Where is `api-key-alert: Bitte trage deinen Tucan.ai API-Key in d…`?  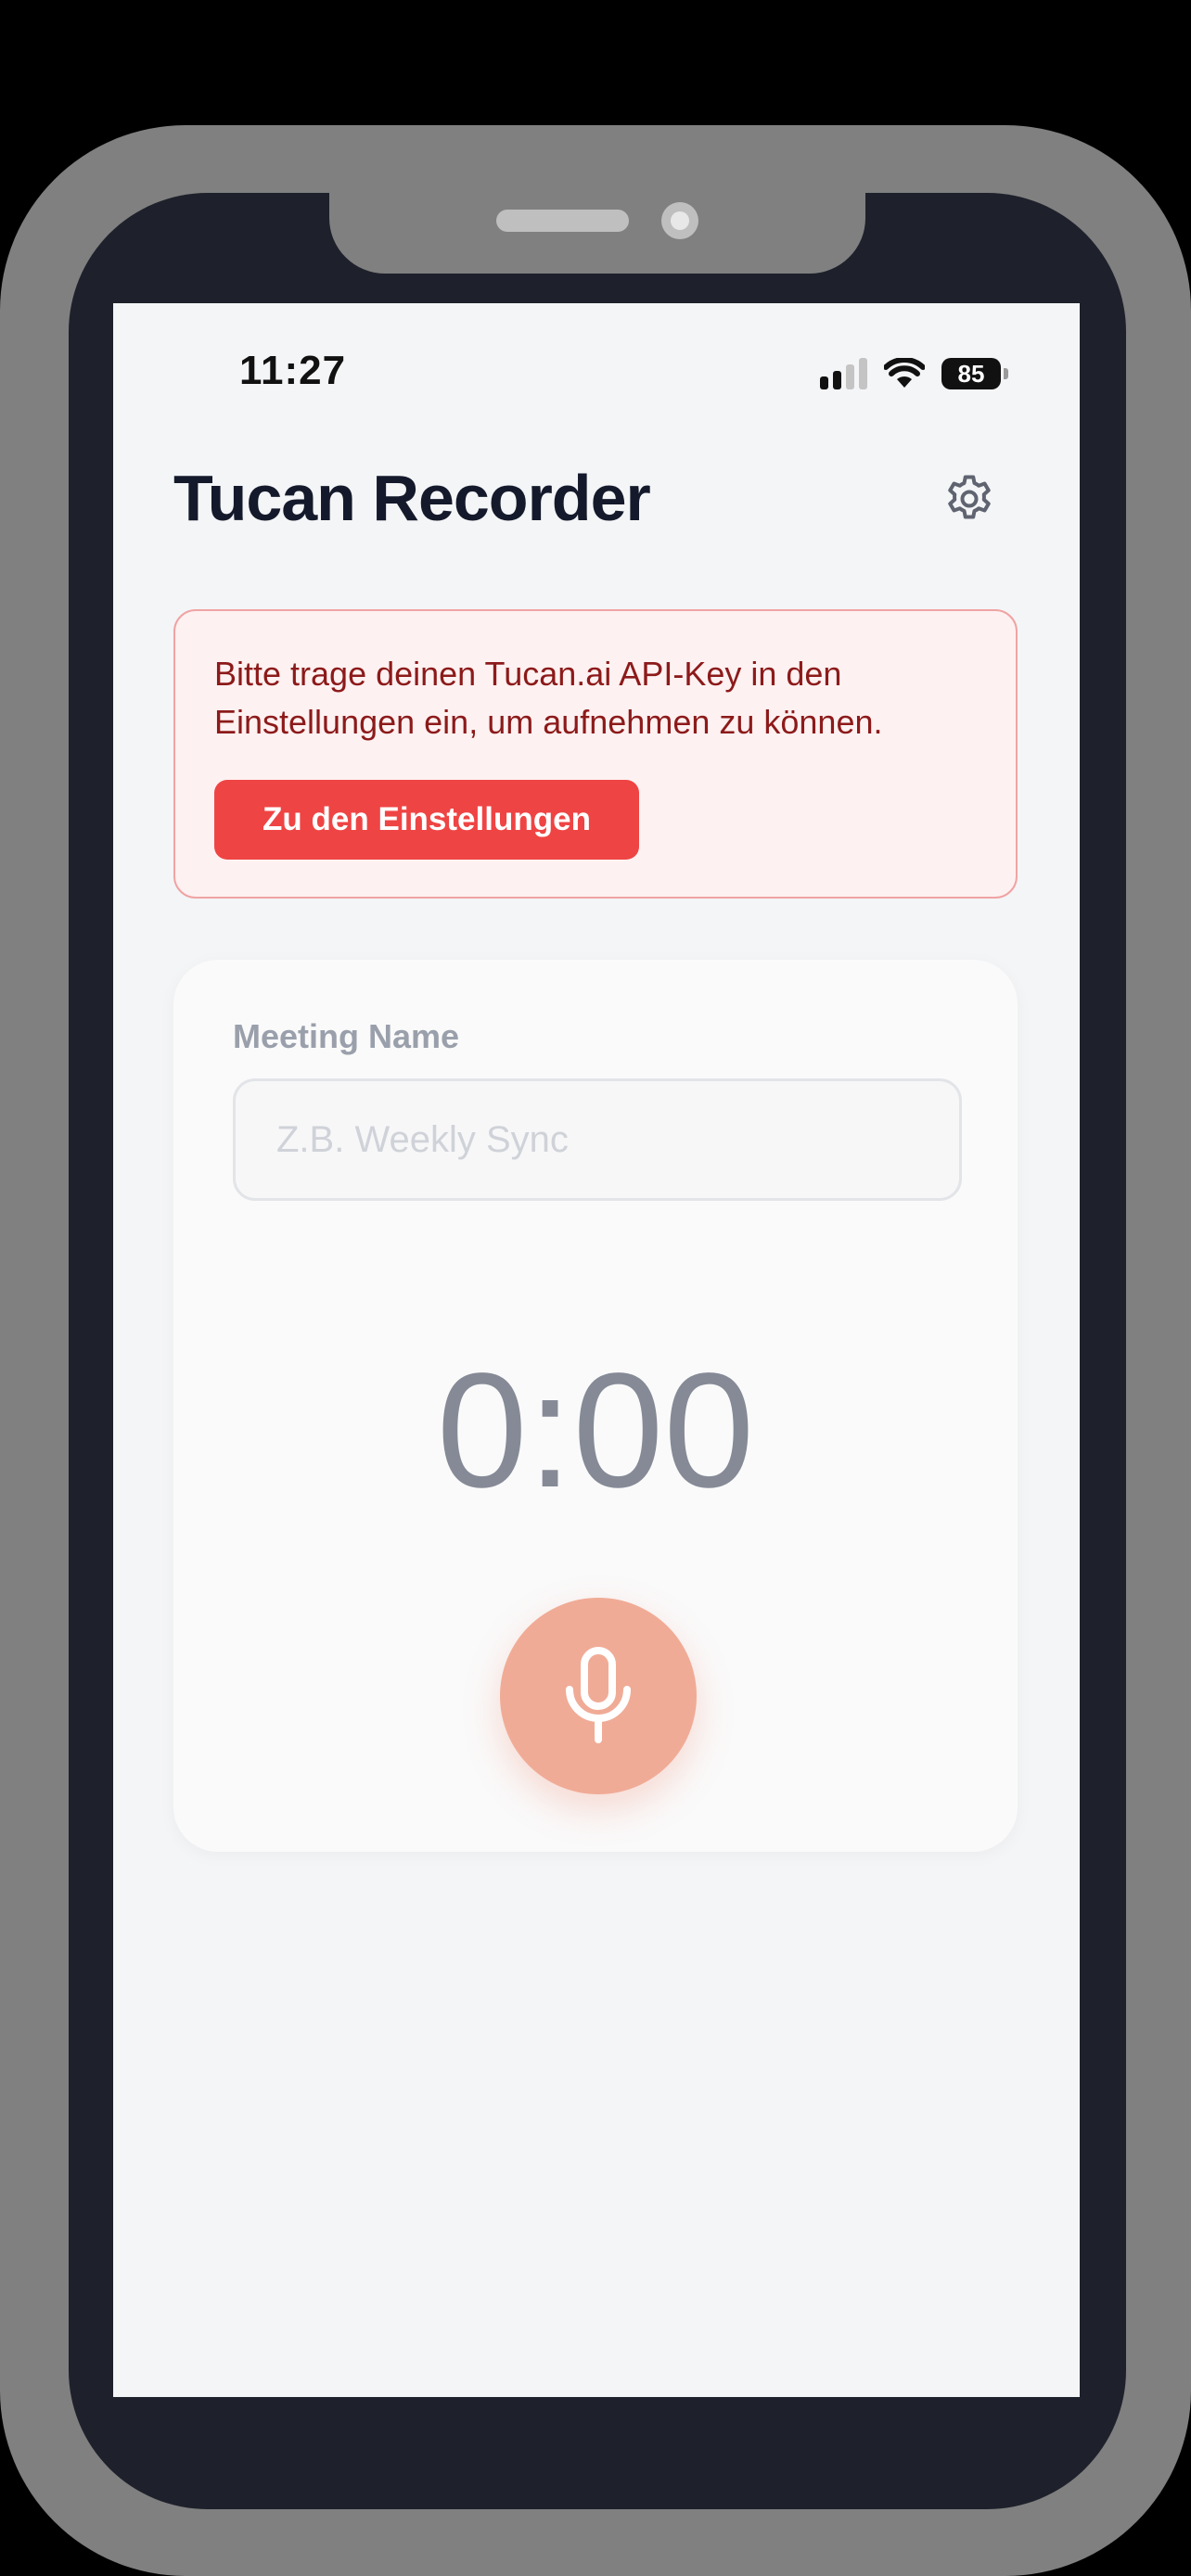 api-key-alert: Bitte trage deinen Tucan.ai API-Key in d… is located at coordinates (595, 754).